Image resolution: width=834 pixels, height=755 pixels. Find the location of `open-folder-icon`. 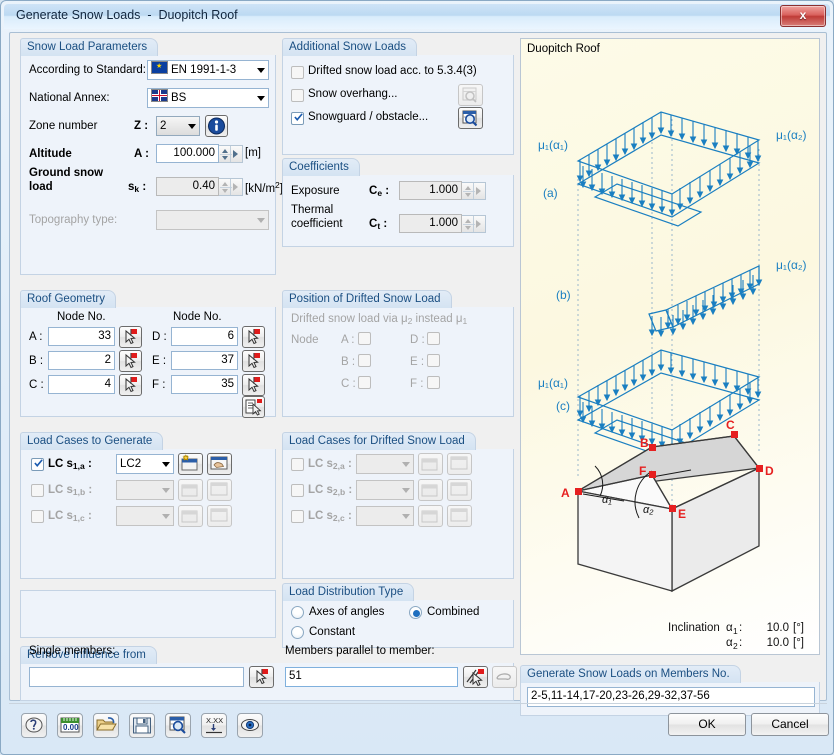

open-folder-icon is located at coordinates (106, 724).